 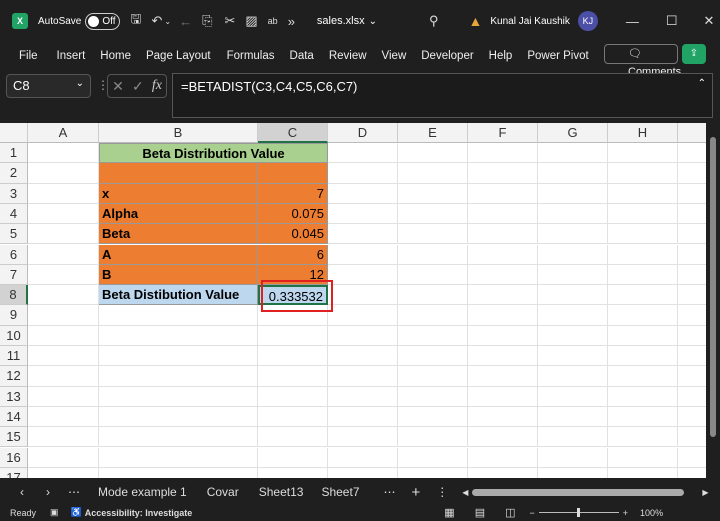 I want to click on scroll-left-icon: ◀, so click(x=465, y=492).